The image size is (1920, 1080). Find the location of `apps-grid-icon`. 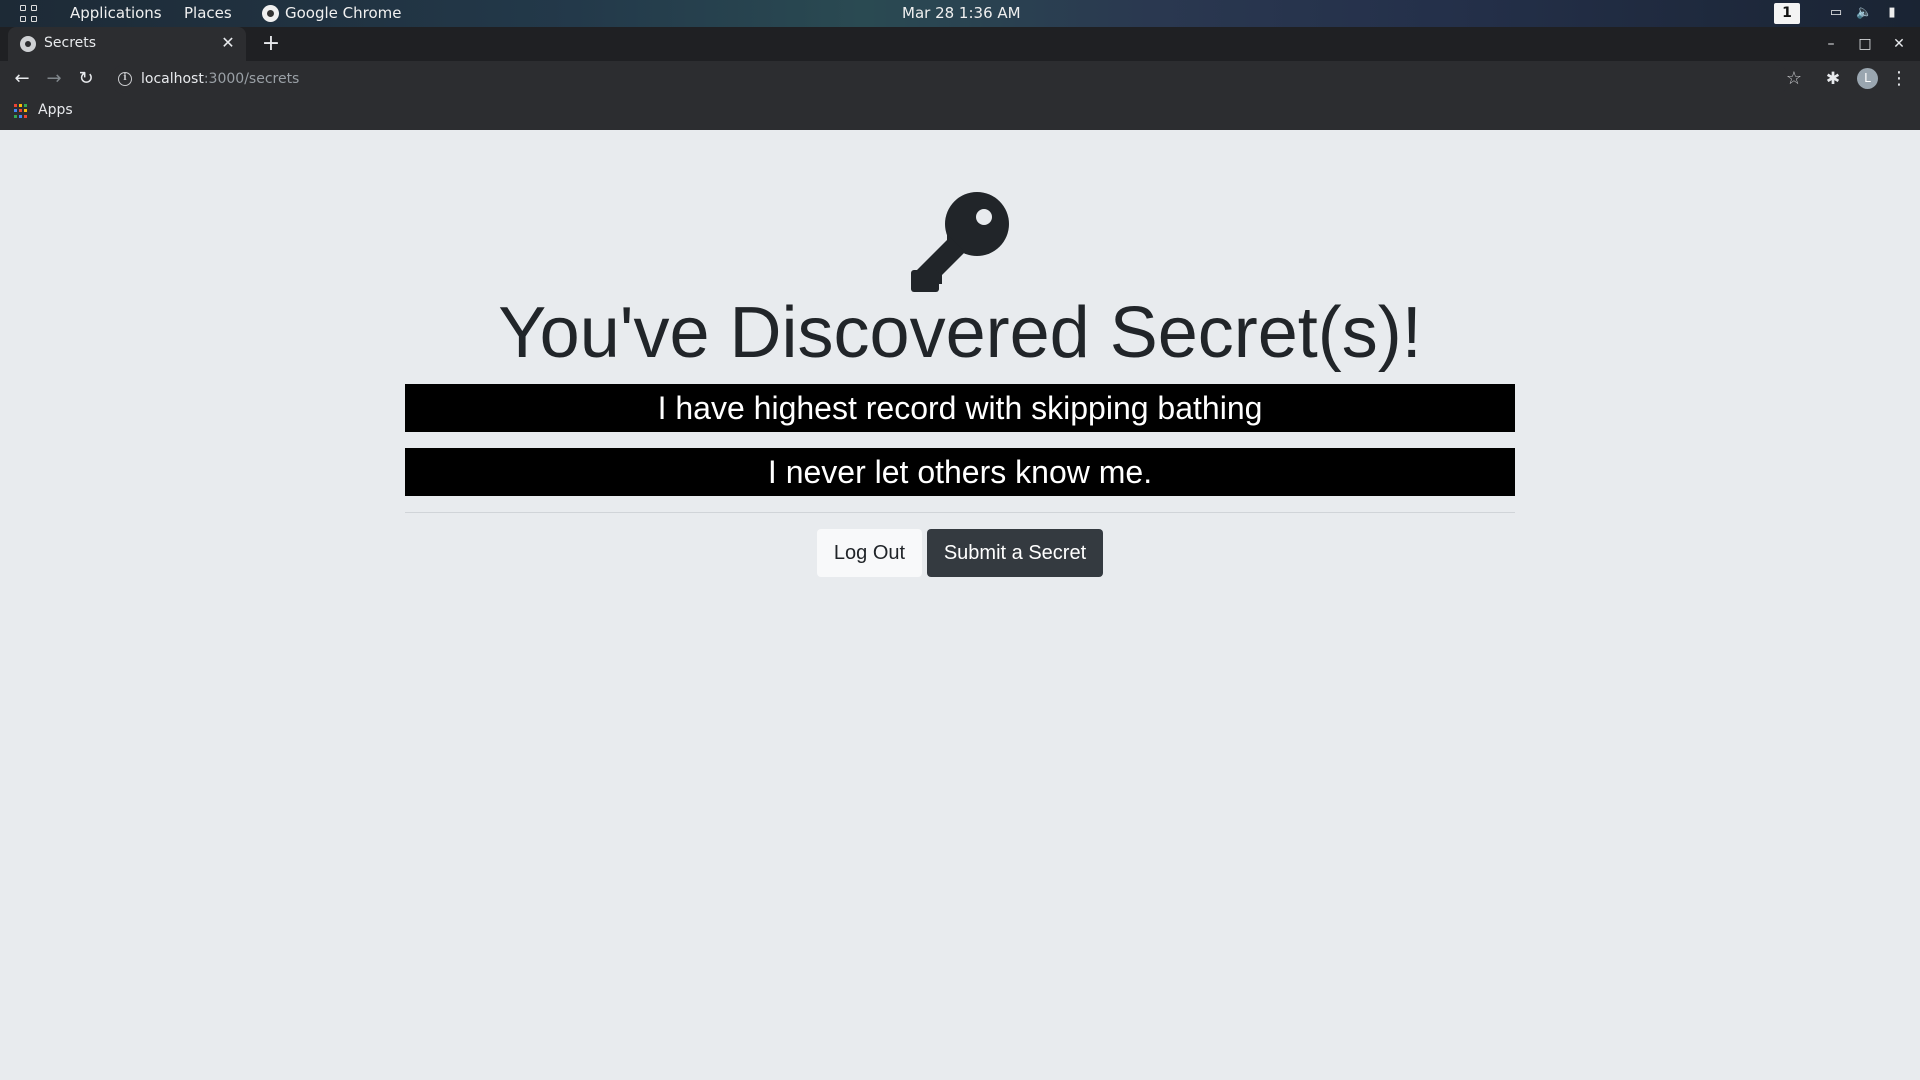

apps-grid-icon is located at coordinates (21, 111).